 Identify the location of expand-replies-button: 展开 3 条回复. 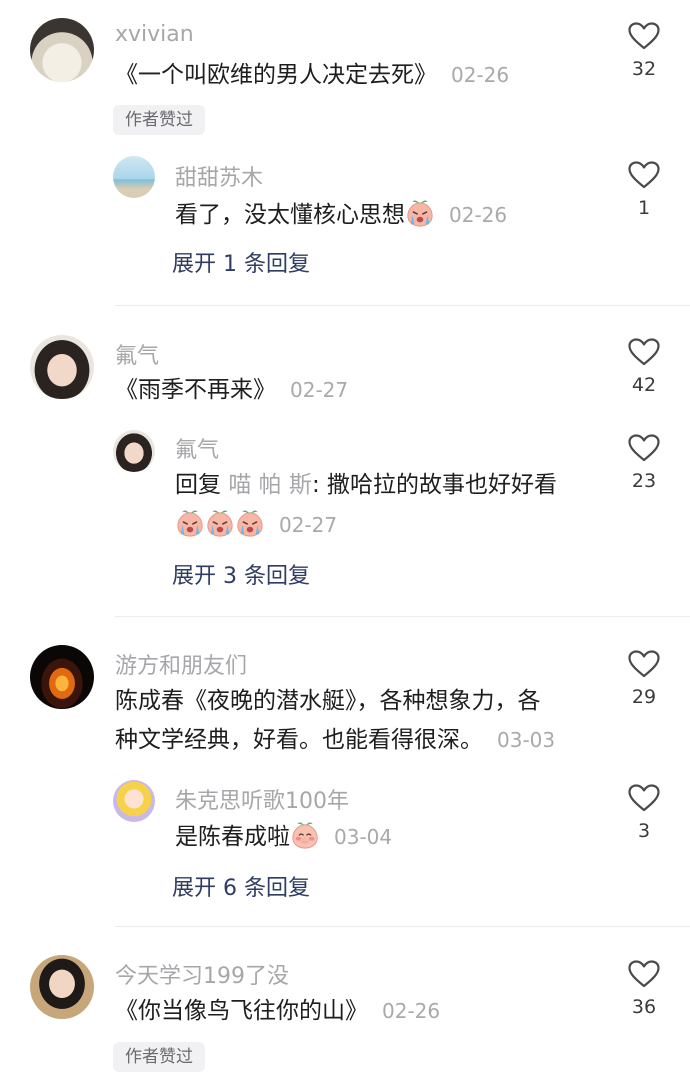
(241, 574).